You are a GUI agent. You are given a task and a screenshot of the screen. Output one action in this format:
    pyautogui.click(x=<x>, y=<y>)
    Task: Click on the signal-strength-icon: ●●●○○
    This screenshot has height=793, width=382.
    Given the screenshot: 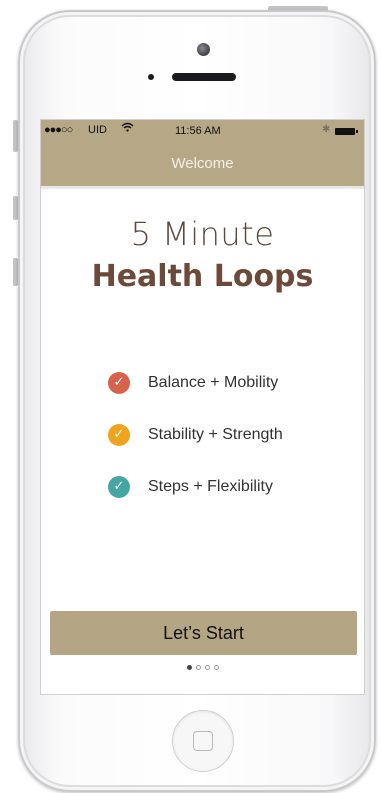 What is the action you would take?
    pyautogui.click(x=58, y=130)
    